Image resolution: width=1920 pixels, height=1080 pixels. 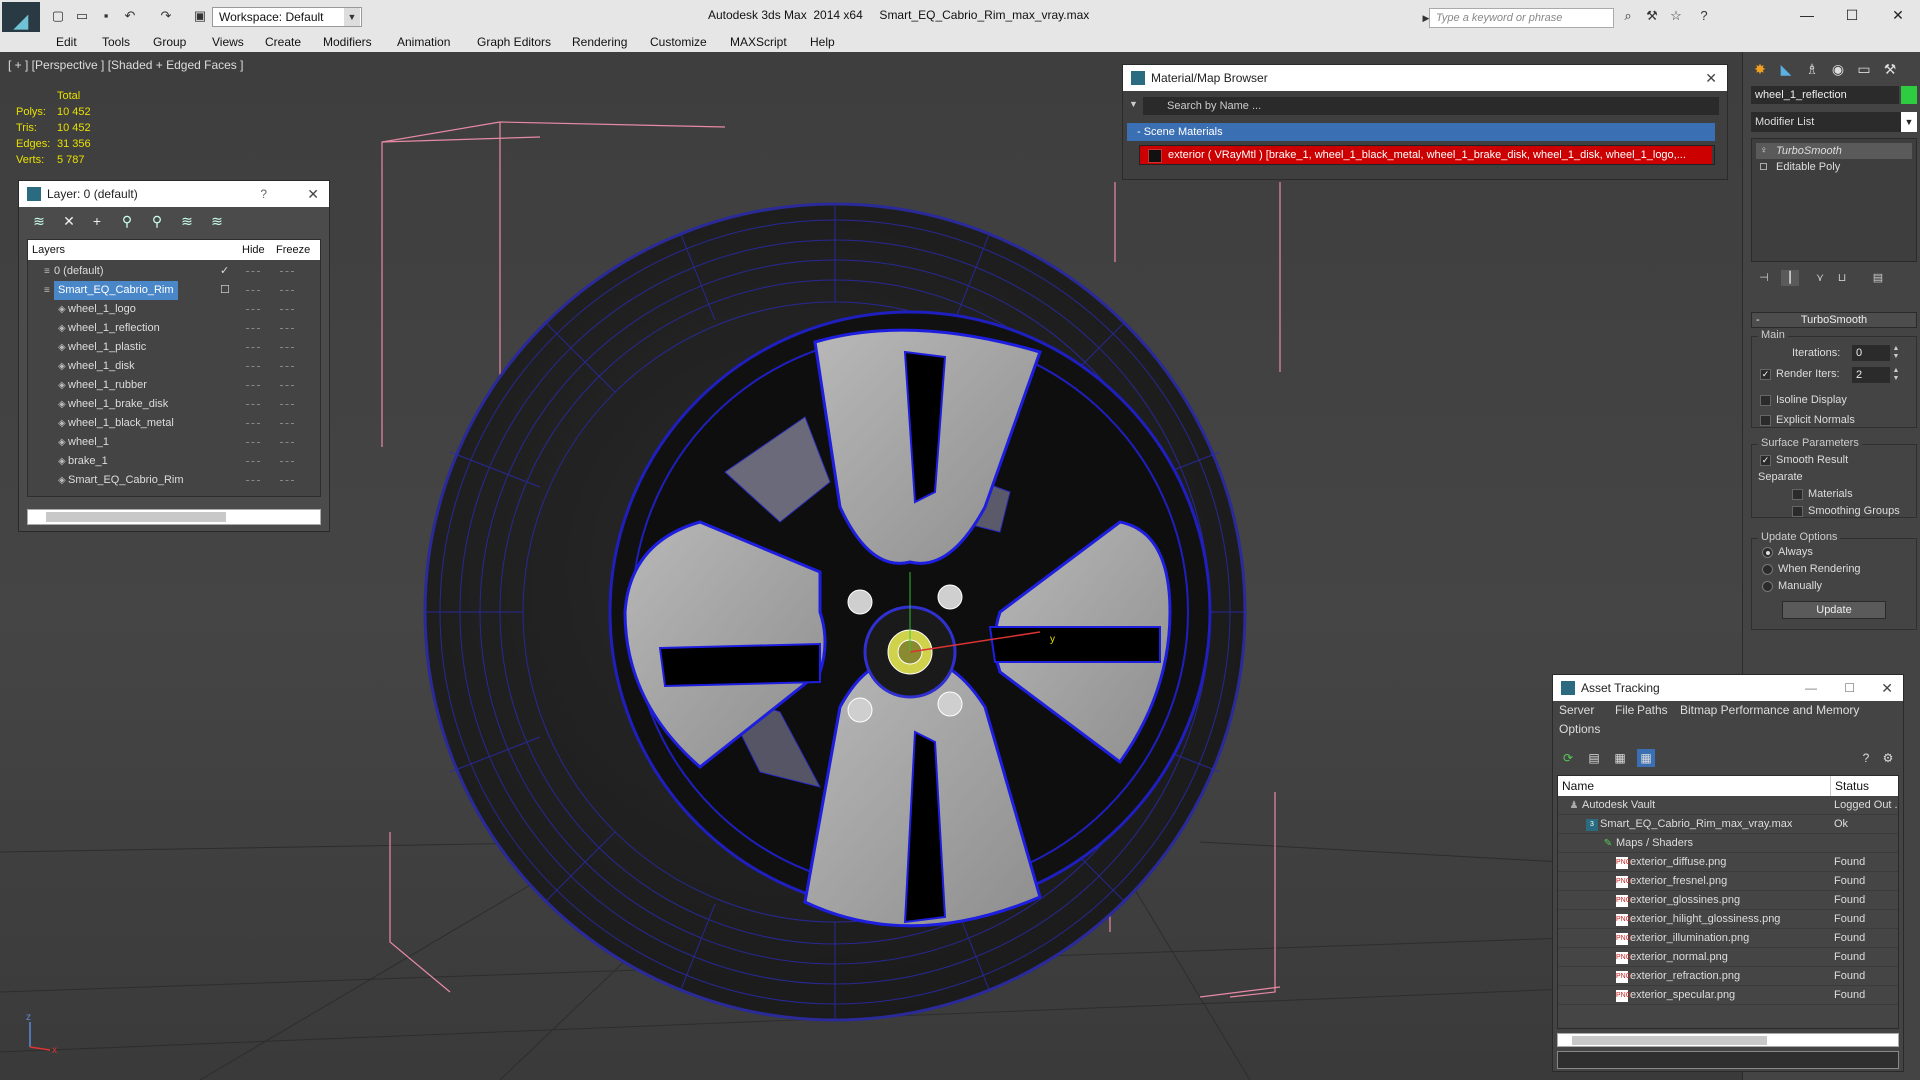 I want to click on column-status: Status, so click(x=1849, y=786).